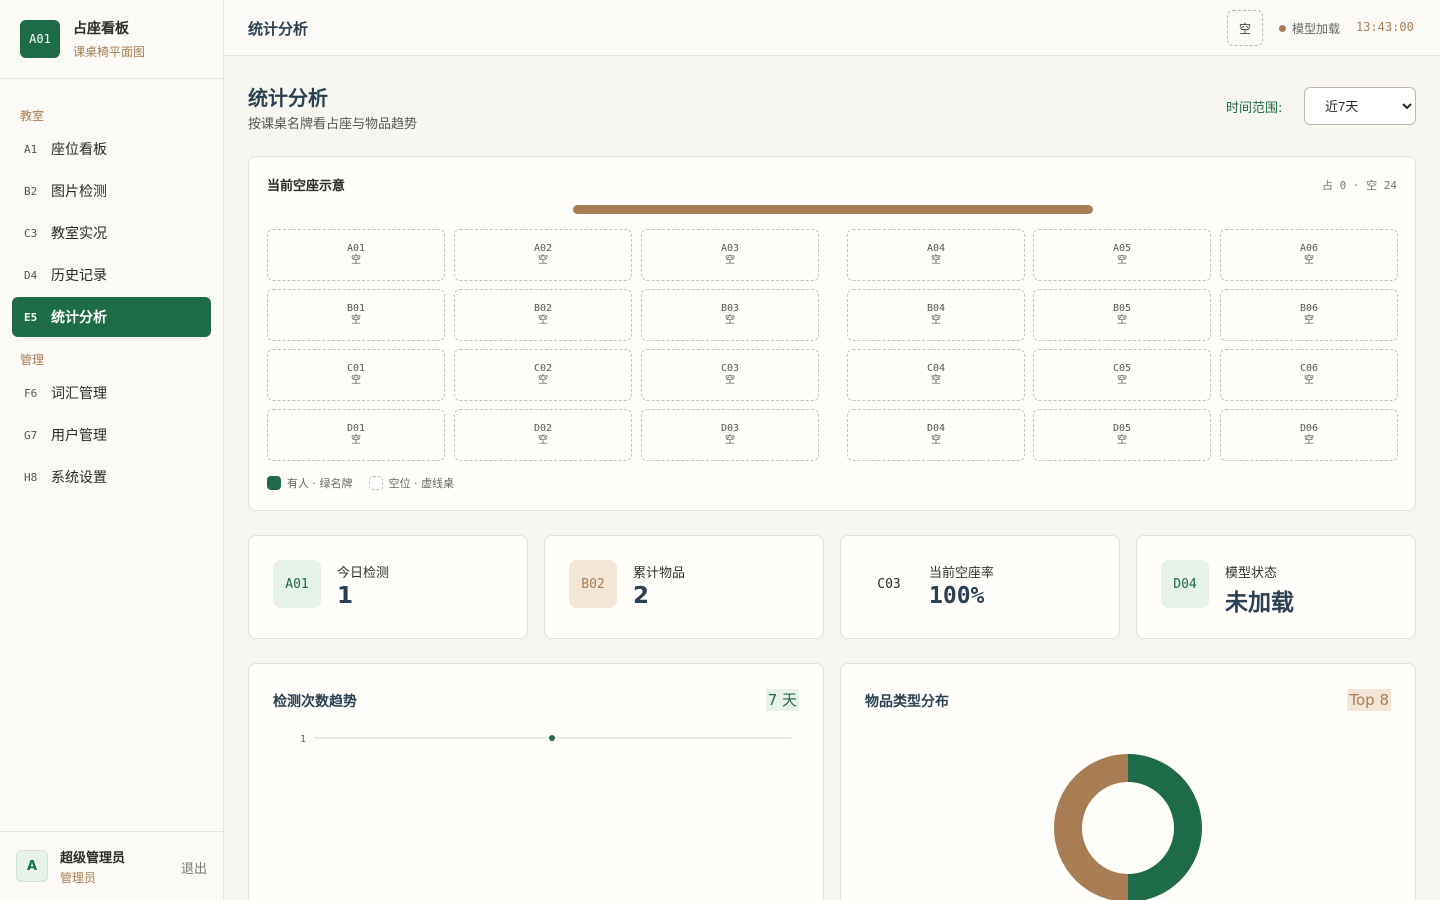  Describe the element at coordinates (194, 867) in the screenshot. I see `logout-button: 退出` at that location.